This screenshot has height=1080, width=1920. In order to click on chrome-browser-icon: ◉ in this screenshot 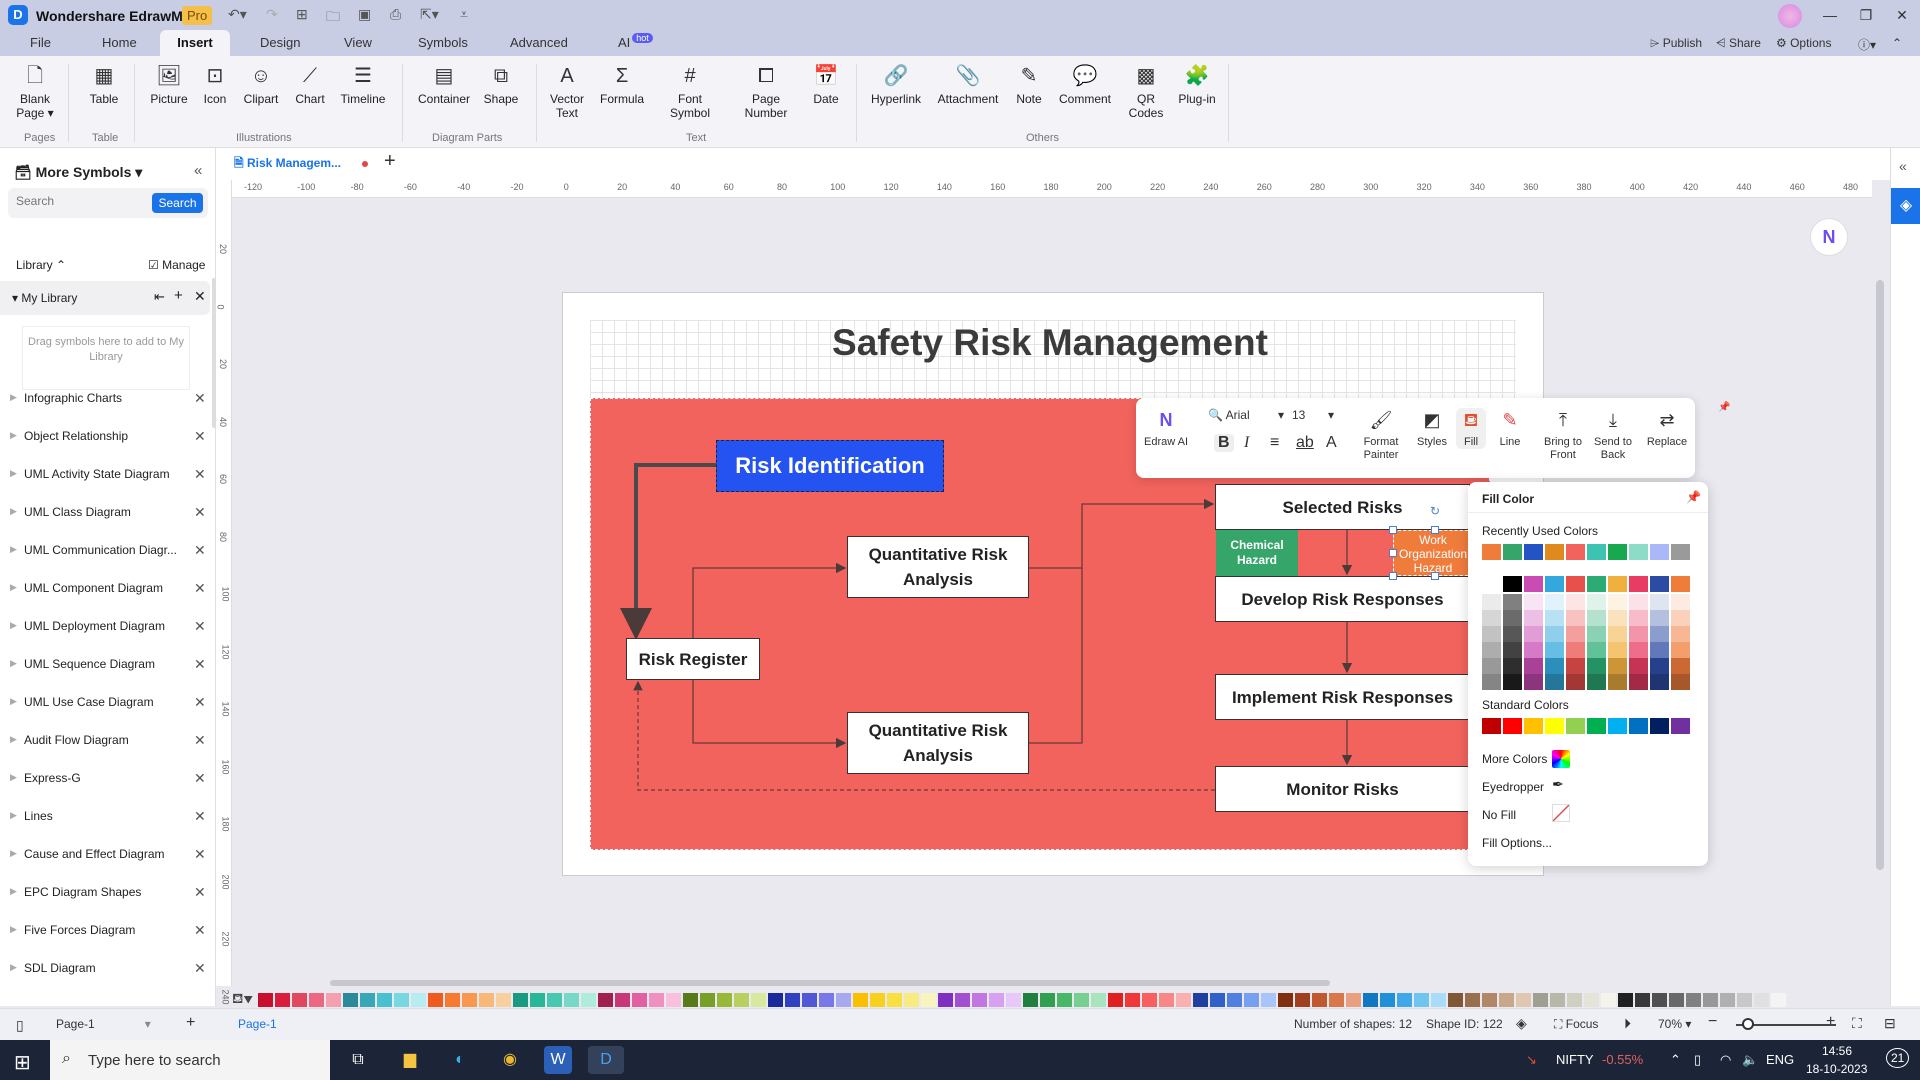, I will do `click(510, 1060)`.